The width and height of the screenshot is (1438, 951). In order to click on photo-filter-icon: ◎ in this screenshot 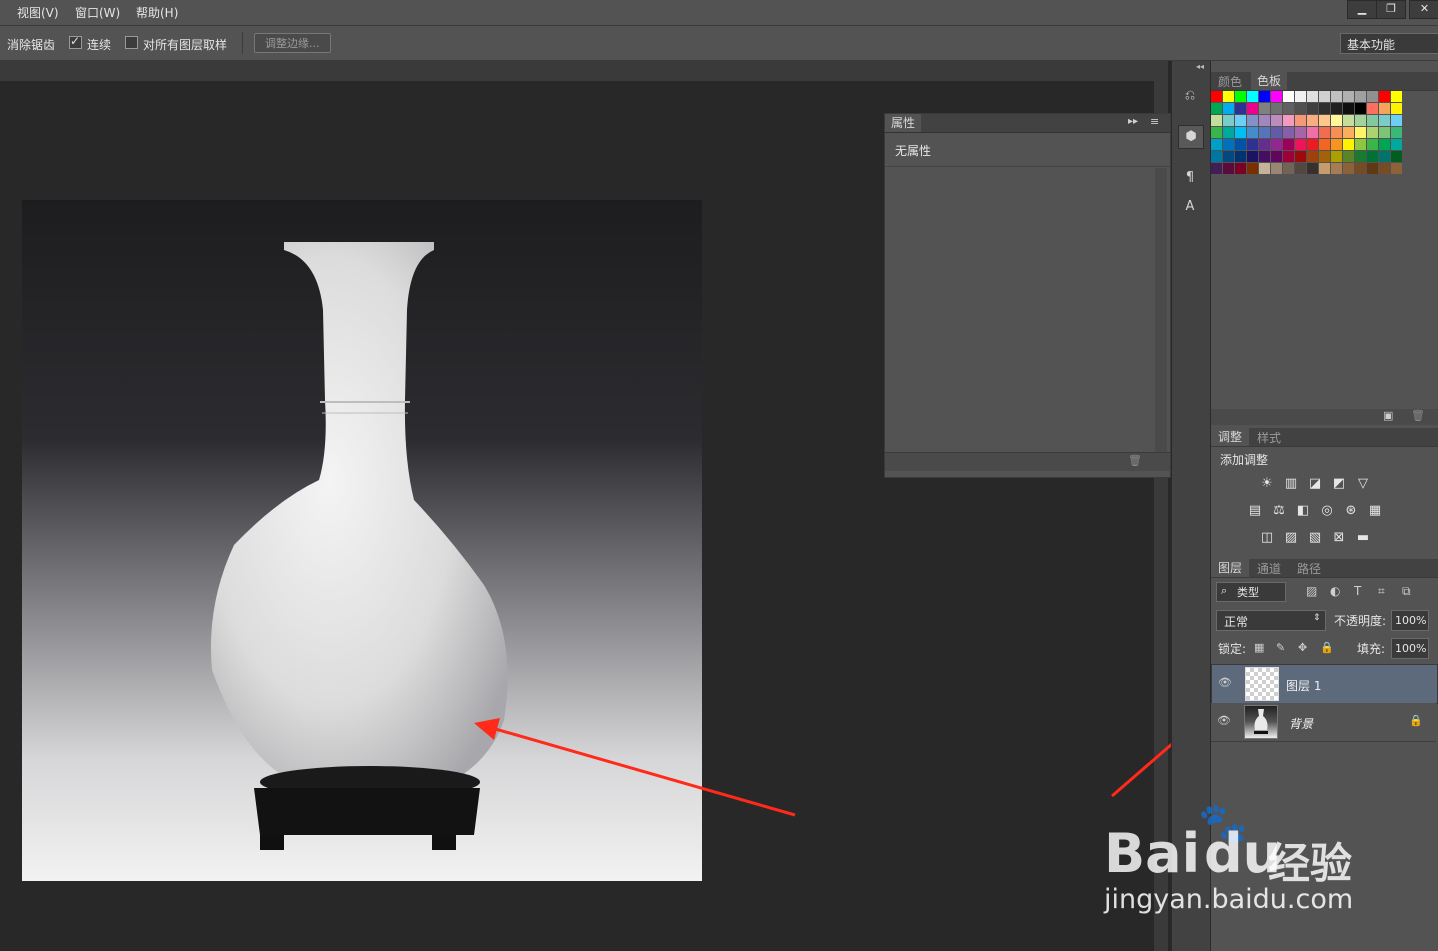, I will do `click(1327, 510)`.